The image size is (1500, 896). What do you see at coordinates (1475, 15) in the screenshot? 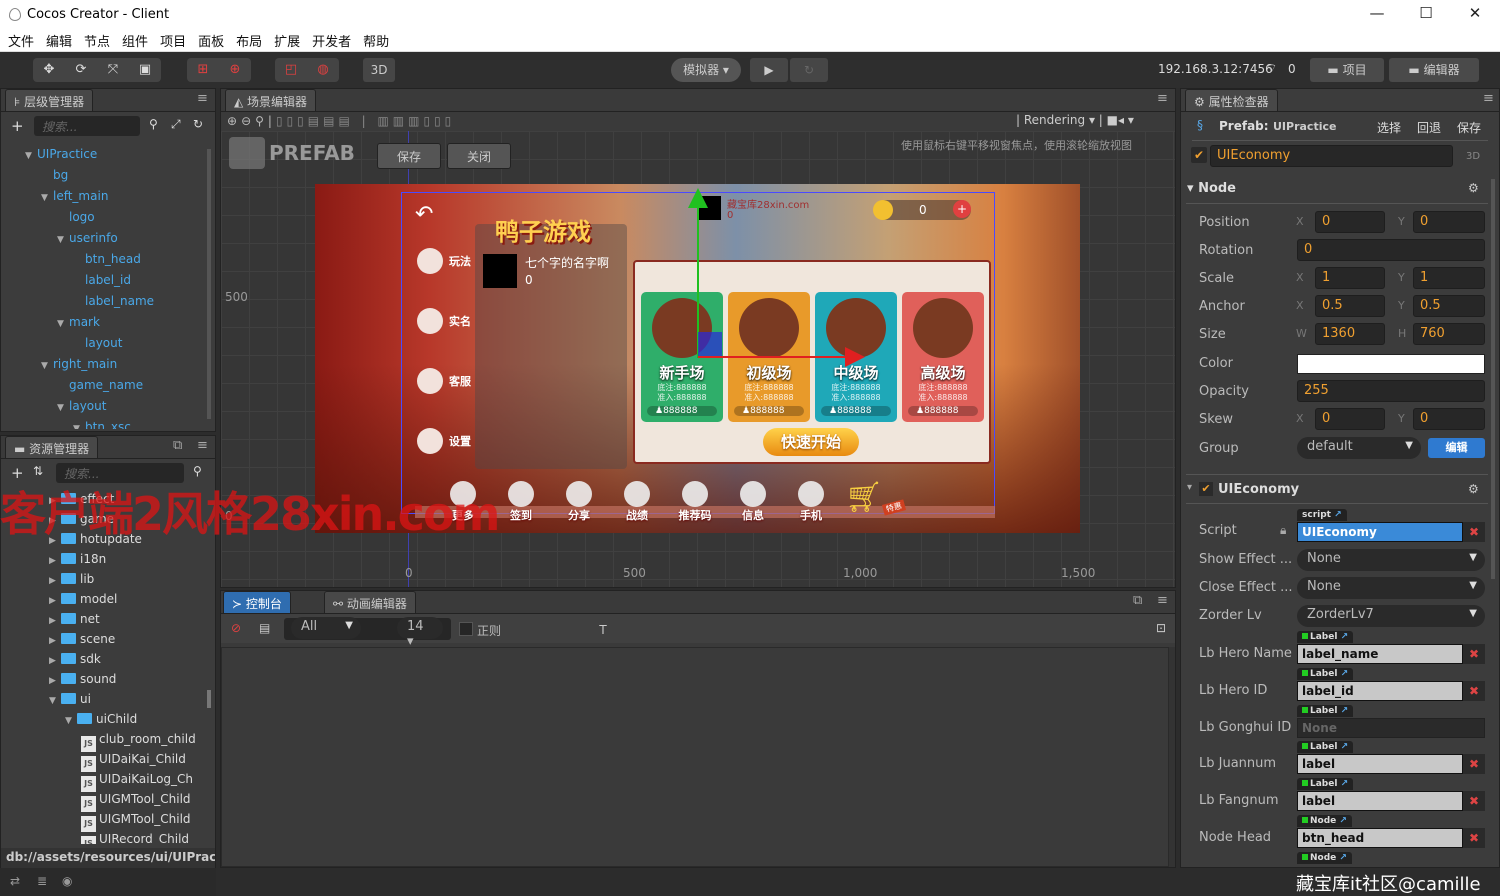
I see `close-window-button: ✕` at bounding box center [1475, 15].